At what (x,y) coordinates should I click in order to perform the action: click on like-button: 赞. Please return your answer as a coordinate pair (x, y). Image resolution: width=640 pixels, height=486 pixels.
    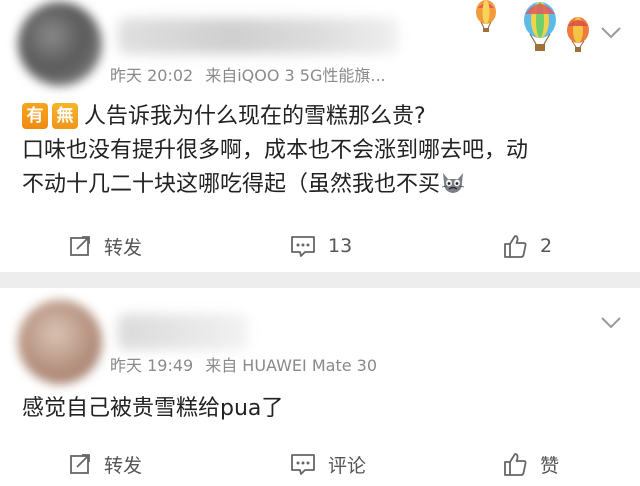
    Looking at the image, I should click on (530, 464).